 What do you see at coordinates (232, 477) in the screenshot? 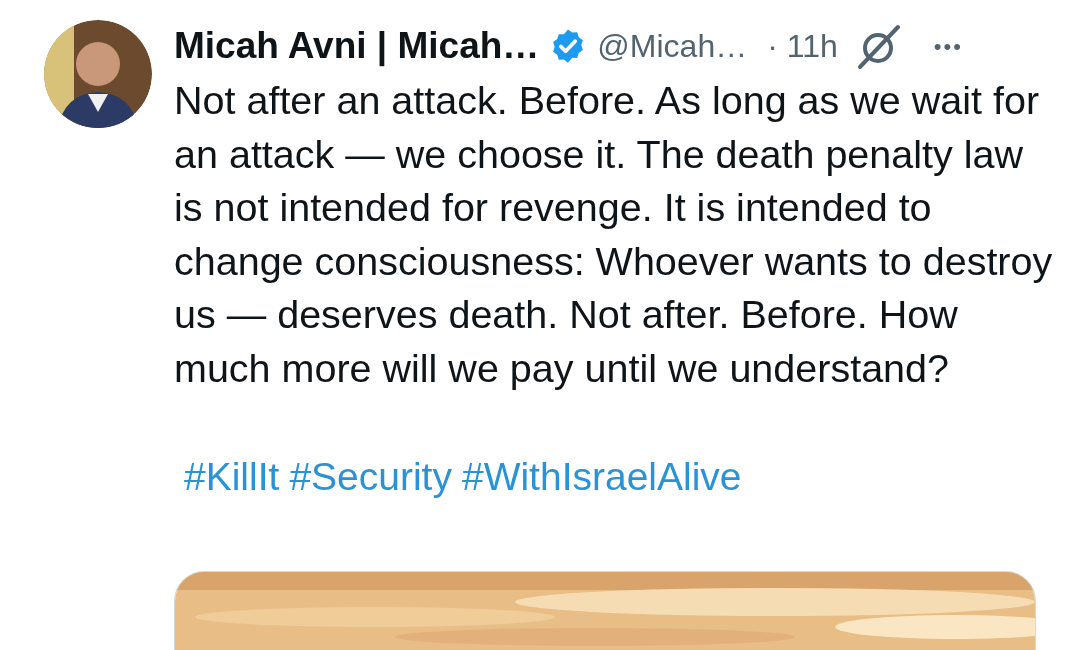
I see `hashtag-link: #KillIt` at bounding box center [232, 477].